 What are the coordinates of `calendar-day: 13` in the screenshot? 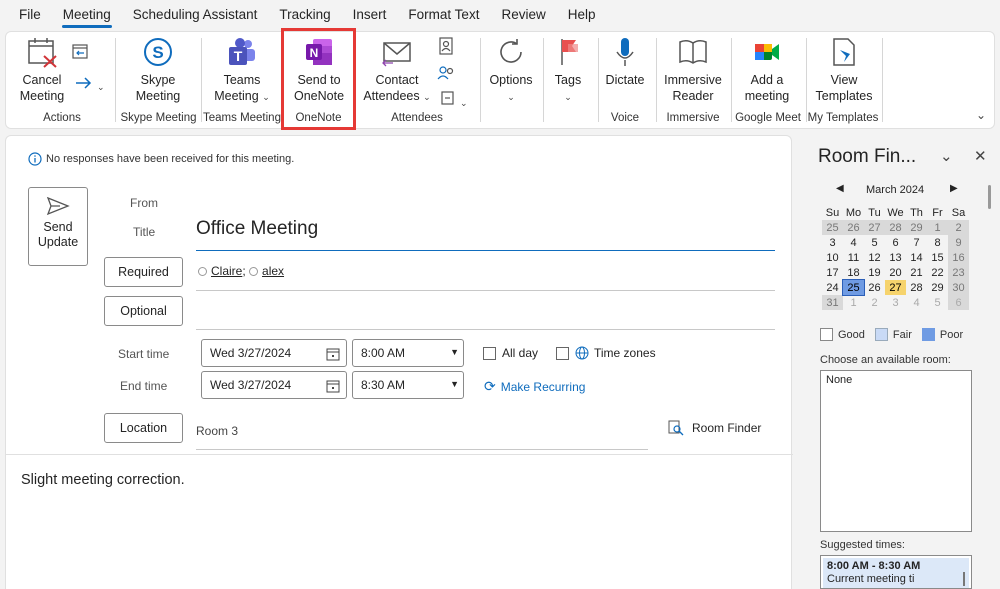 It's located at (895, 257).